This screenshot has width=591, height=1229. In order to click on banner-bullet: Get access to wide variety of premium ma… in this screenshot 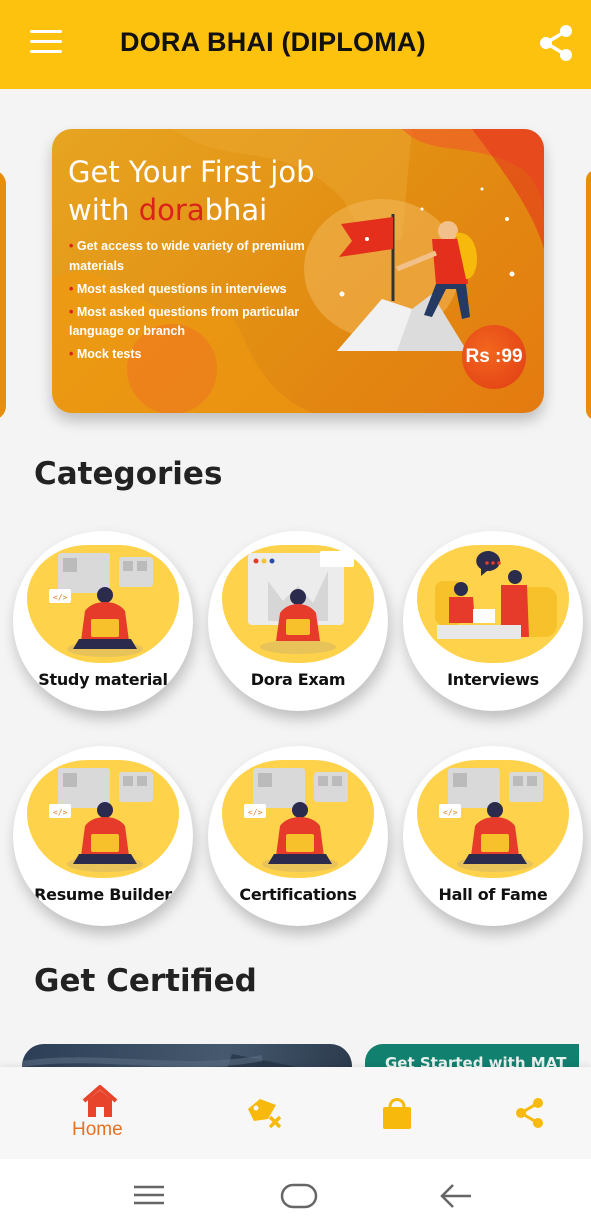, I will do `click(194, 256)`.